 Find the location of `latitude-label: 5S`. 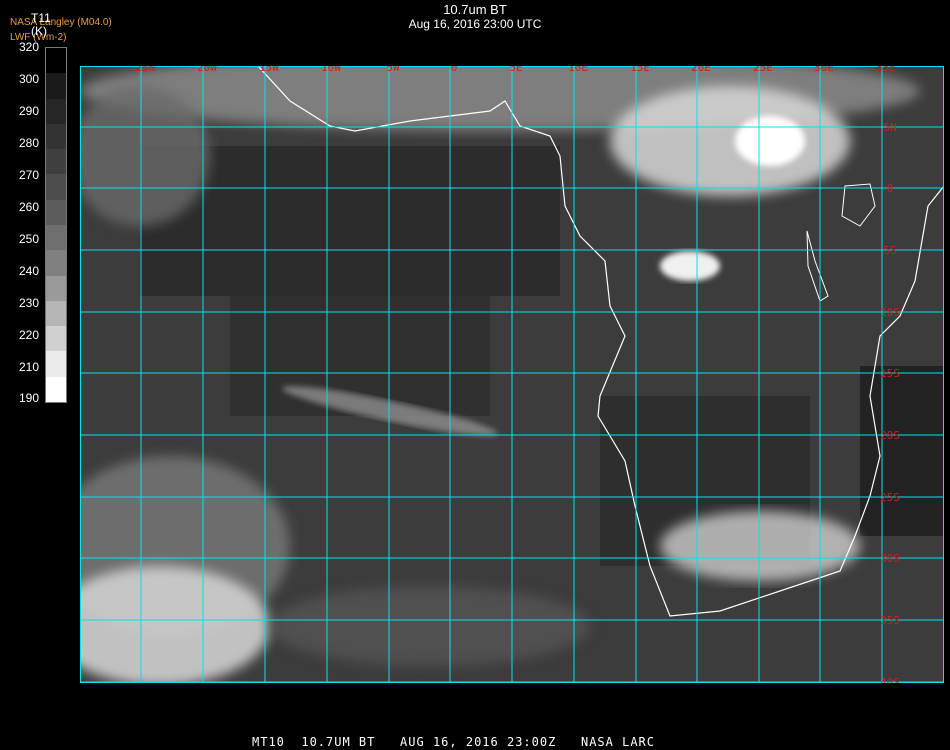

latitude-label: 5S is located at coordinates (889, 250).